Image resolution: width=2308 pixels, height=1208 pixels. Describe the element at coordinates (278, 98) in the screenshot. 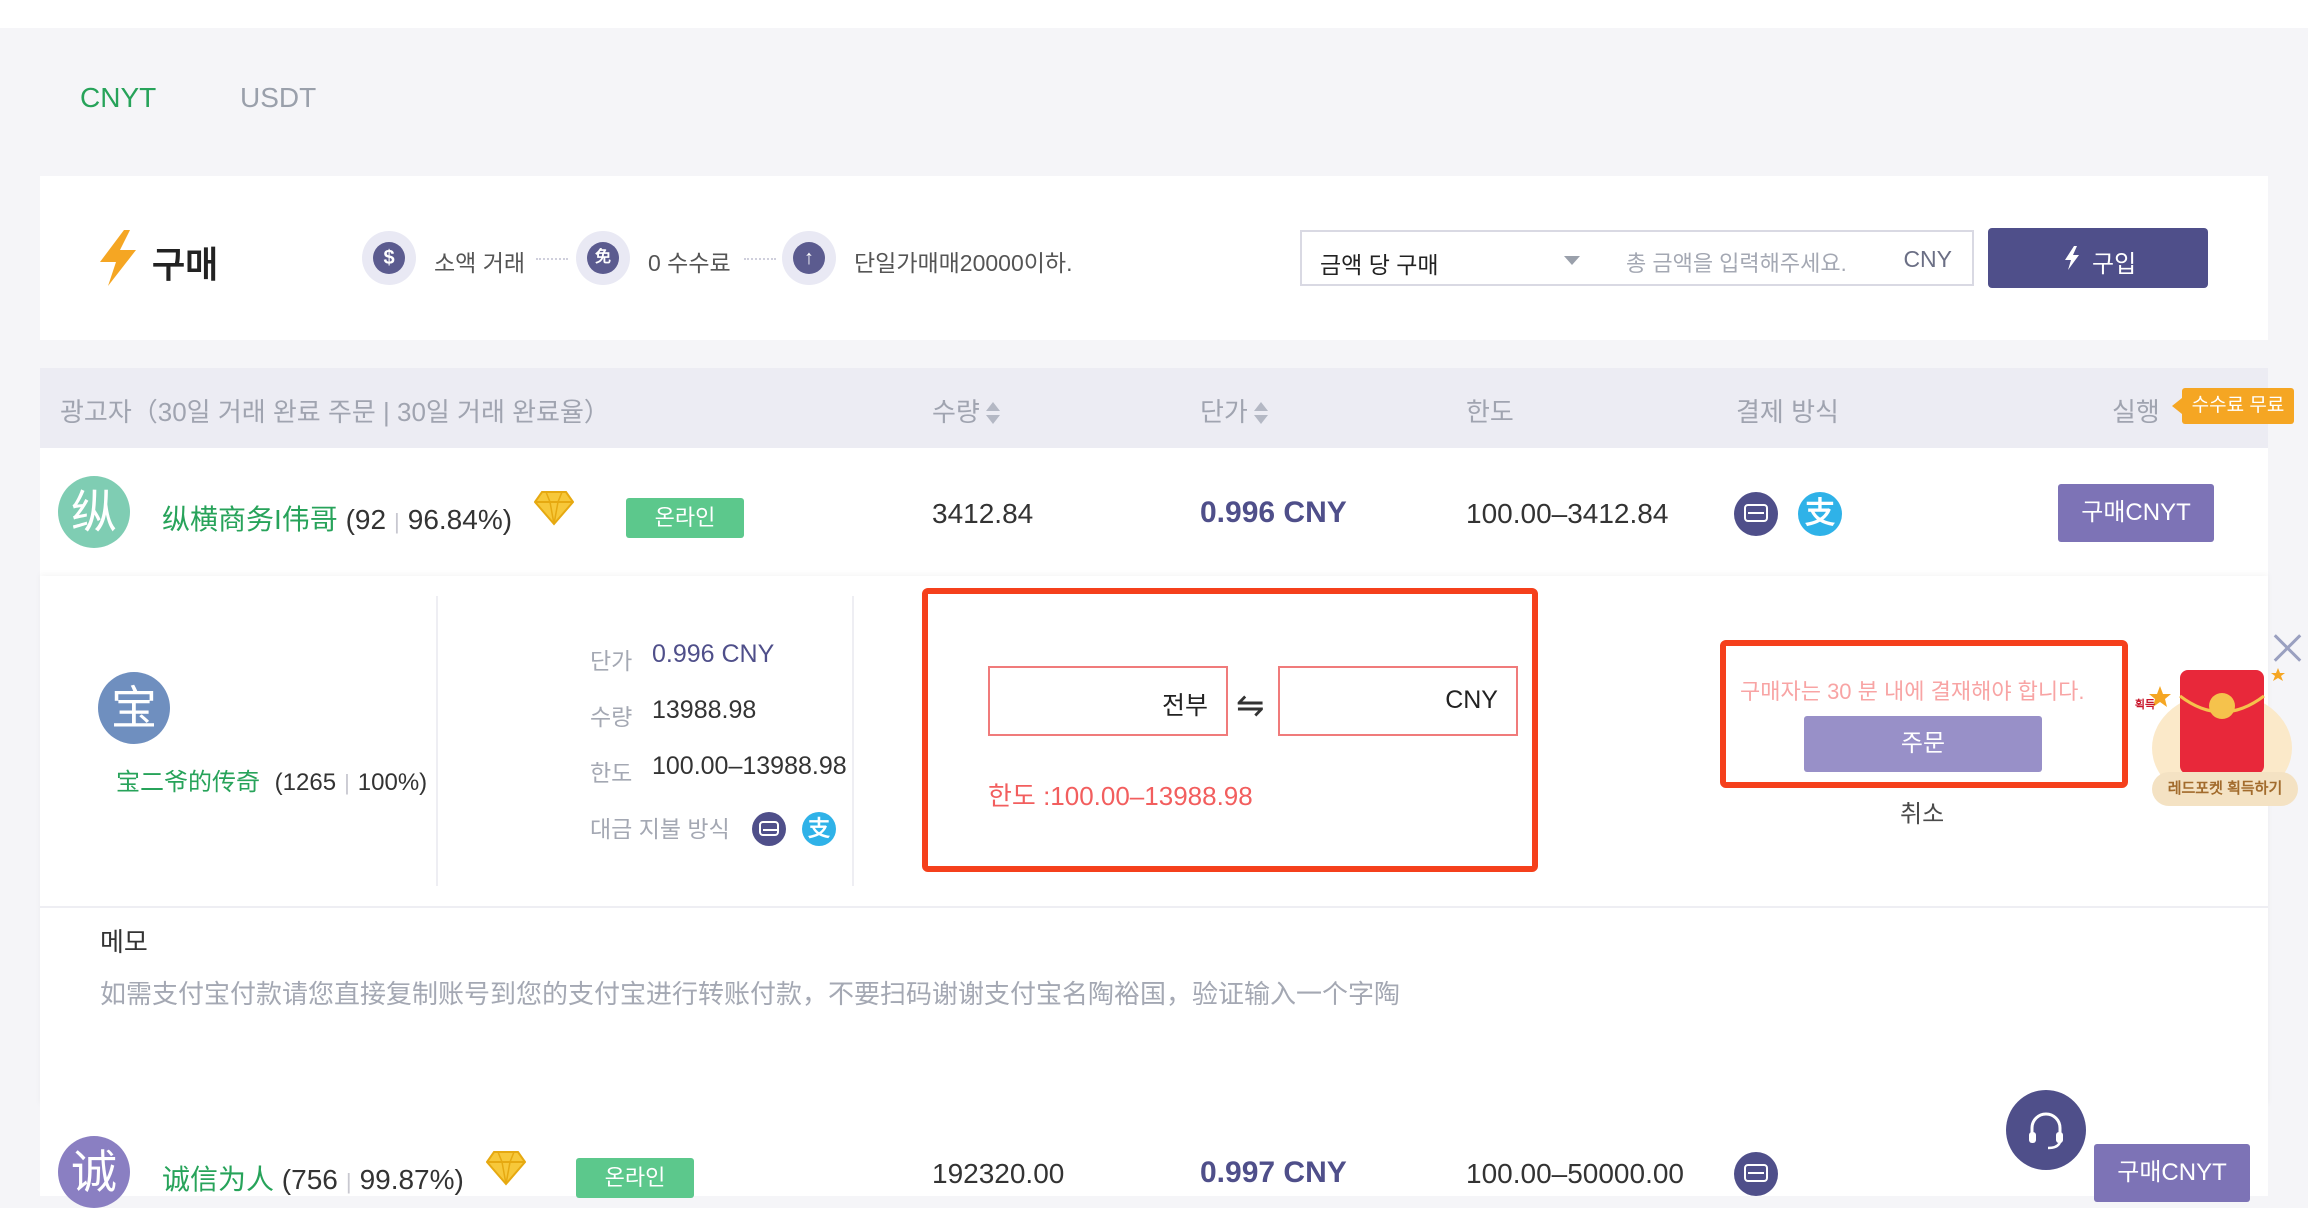

I see `tab-usdt: USDT` at that location.